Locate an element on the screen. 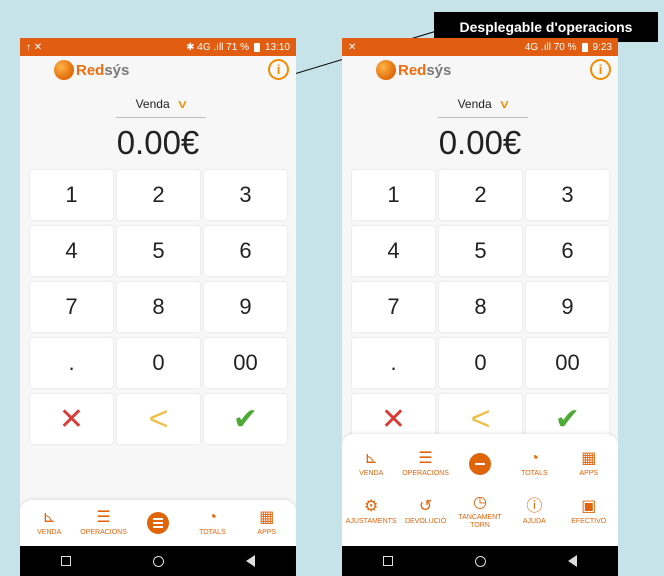 This screenshot has width=664, height=576. cash-register-icon: ▣ is located at coordinates (589, 506).